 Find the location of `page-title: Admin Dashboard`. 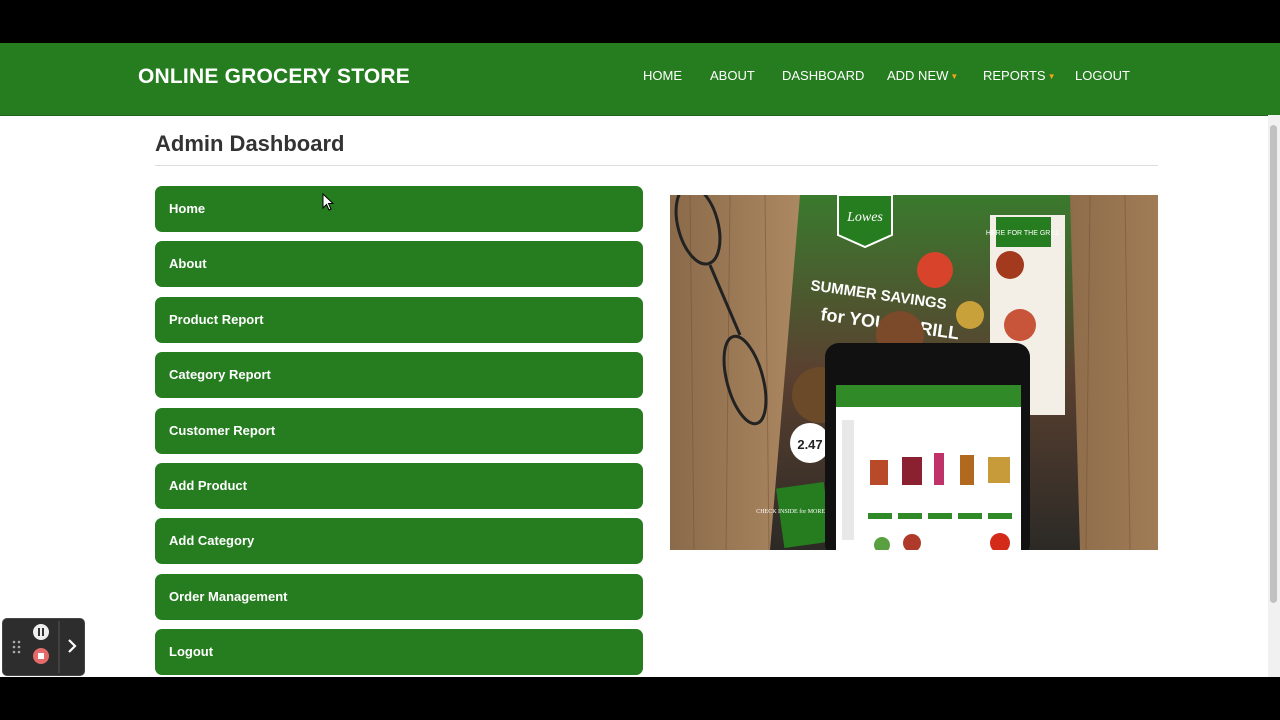

page-title: Admin Dashboard is located at coordinates (250, 143).